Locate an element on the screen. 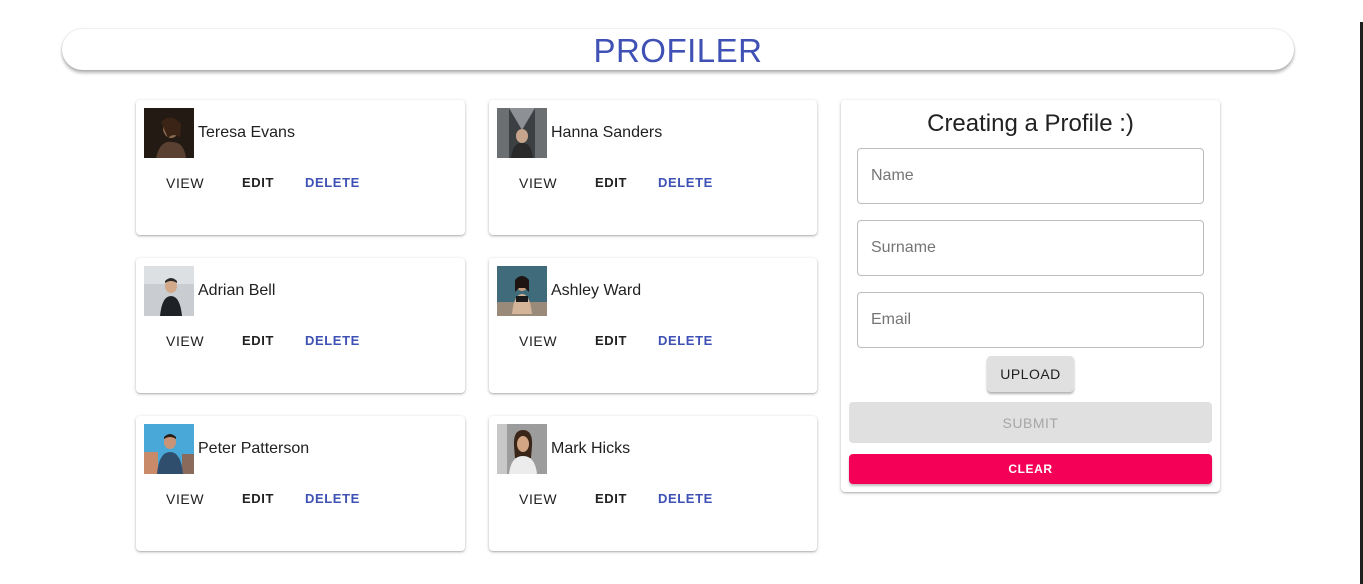 The image size is (1363, 584). email-field is located at coordinates (1030, 320).